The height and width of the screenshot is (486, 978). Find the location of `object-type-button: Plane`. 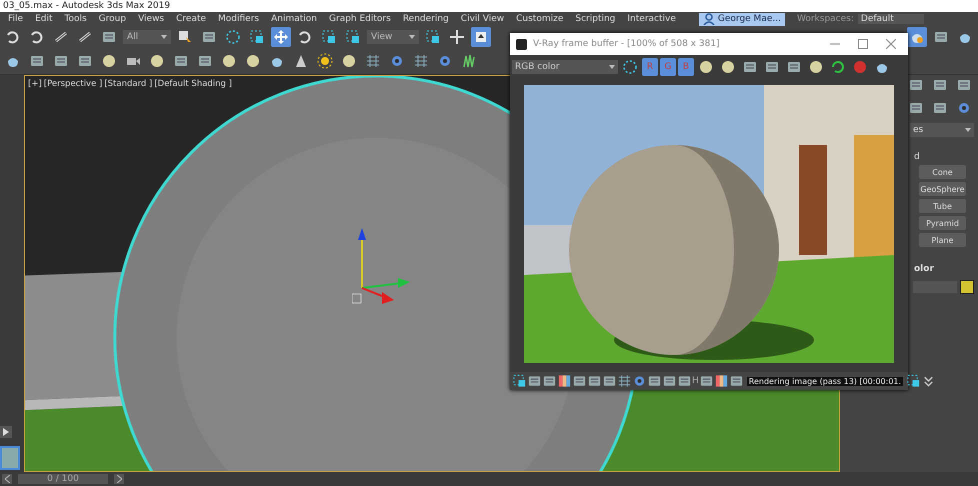

object-type-button: Plane is located at coordinates (942, 240).